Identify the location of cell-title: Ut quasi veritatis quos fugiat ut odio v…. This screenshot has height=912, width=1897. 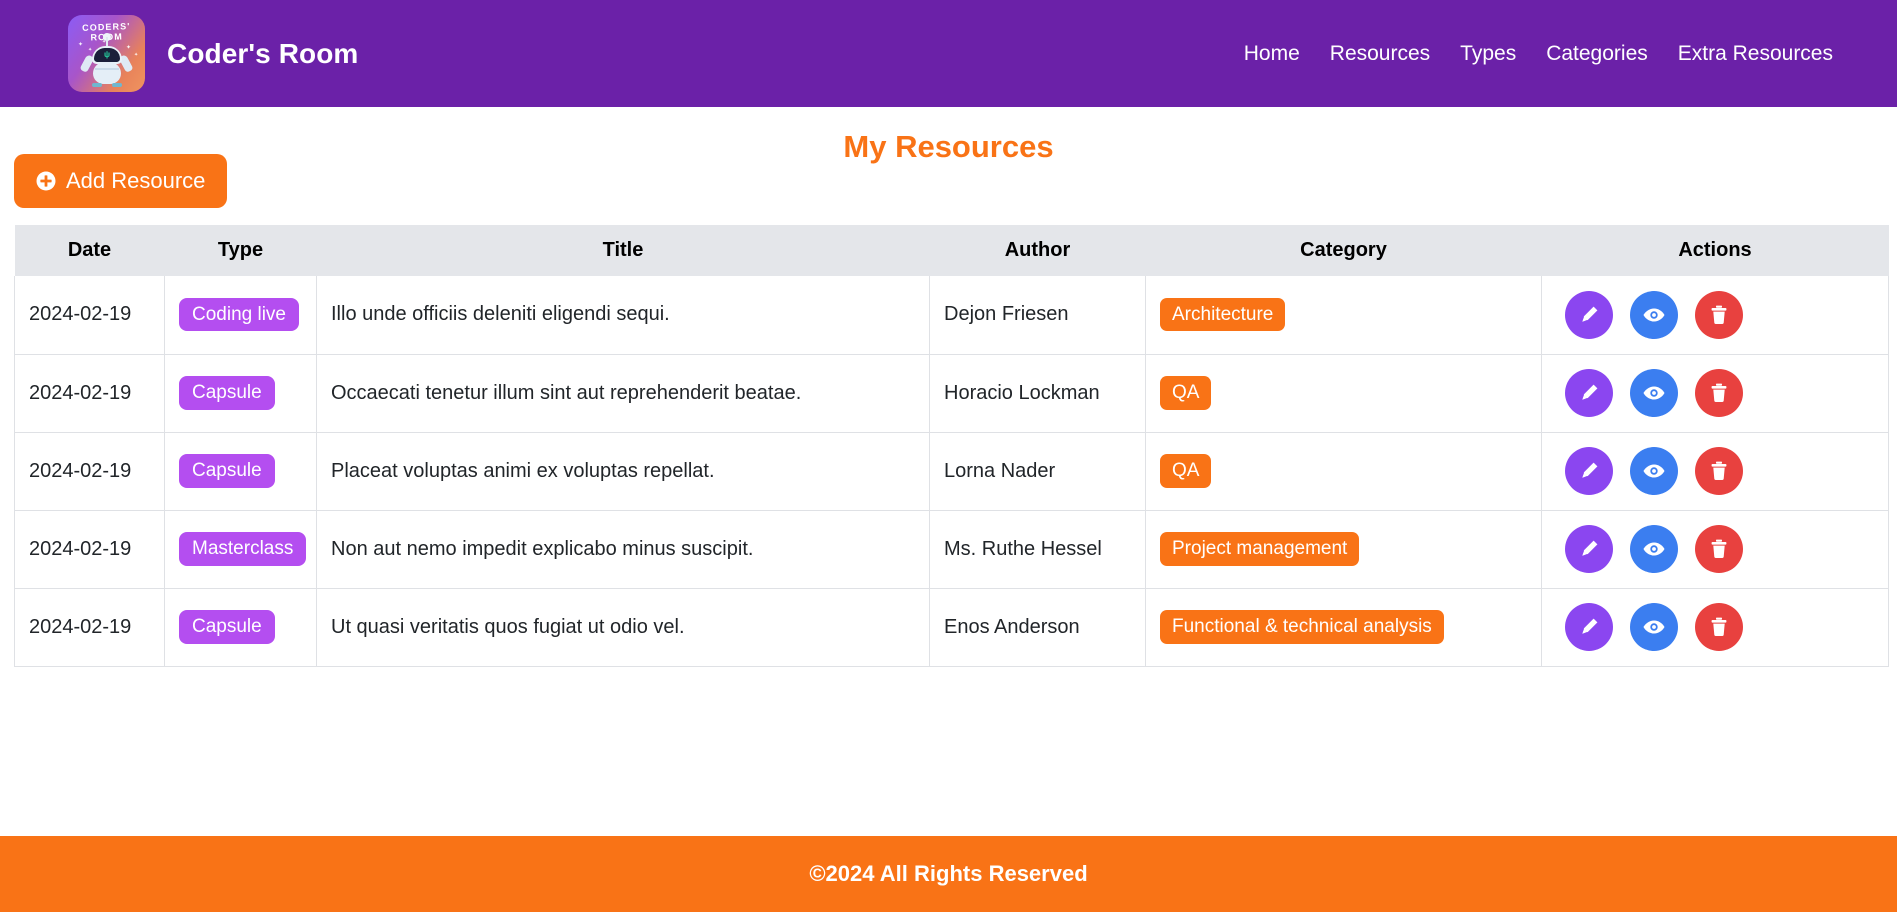
(623, 627).